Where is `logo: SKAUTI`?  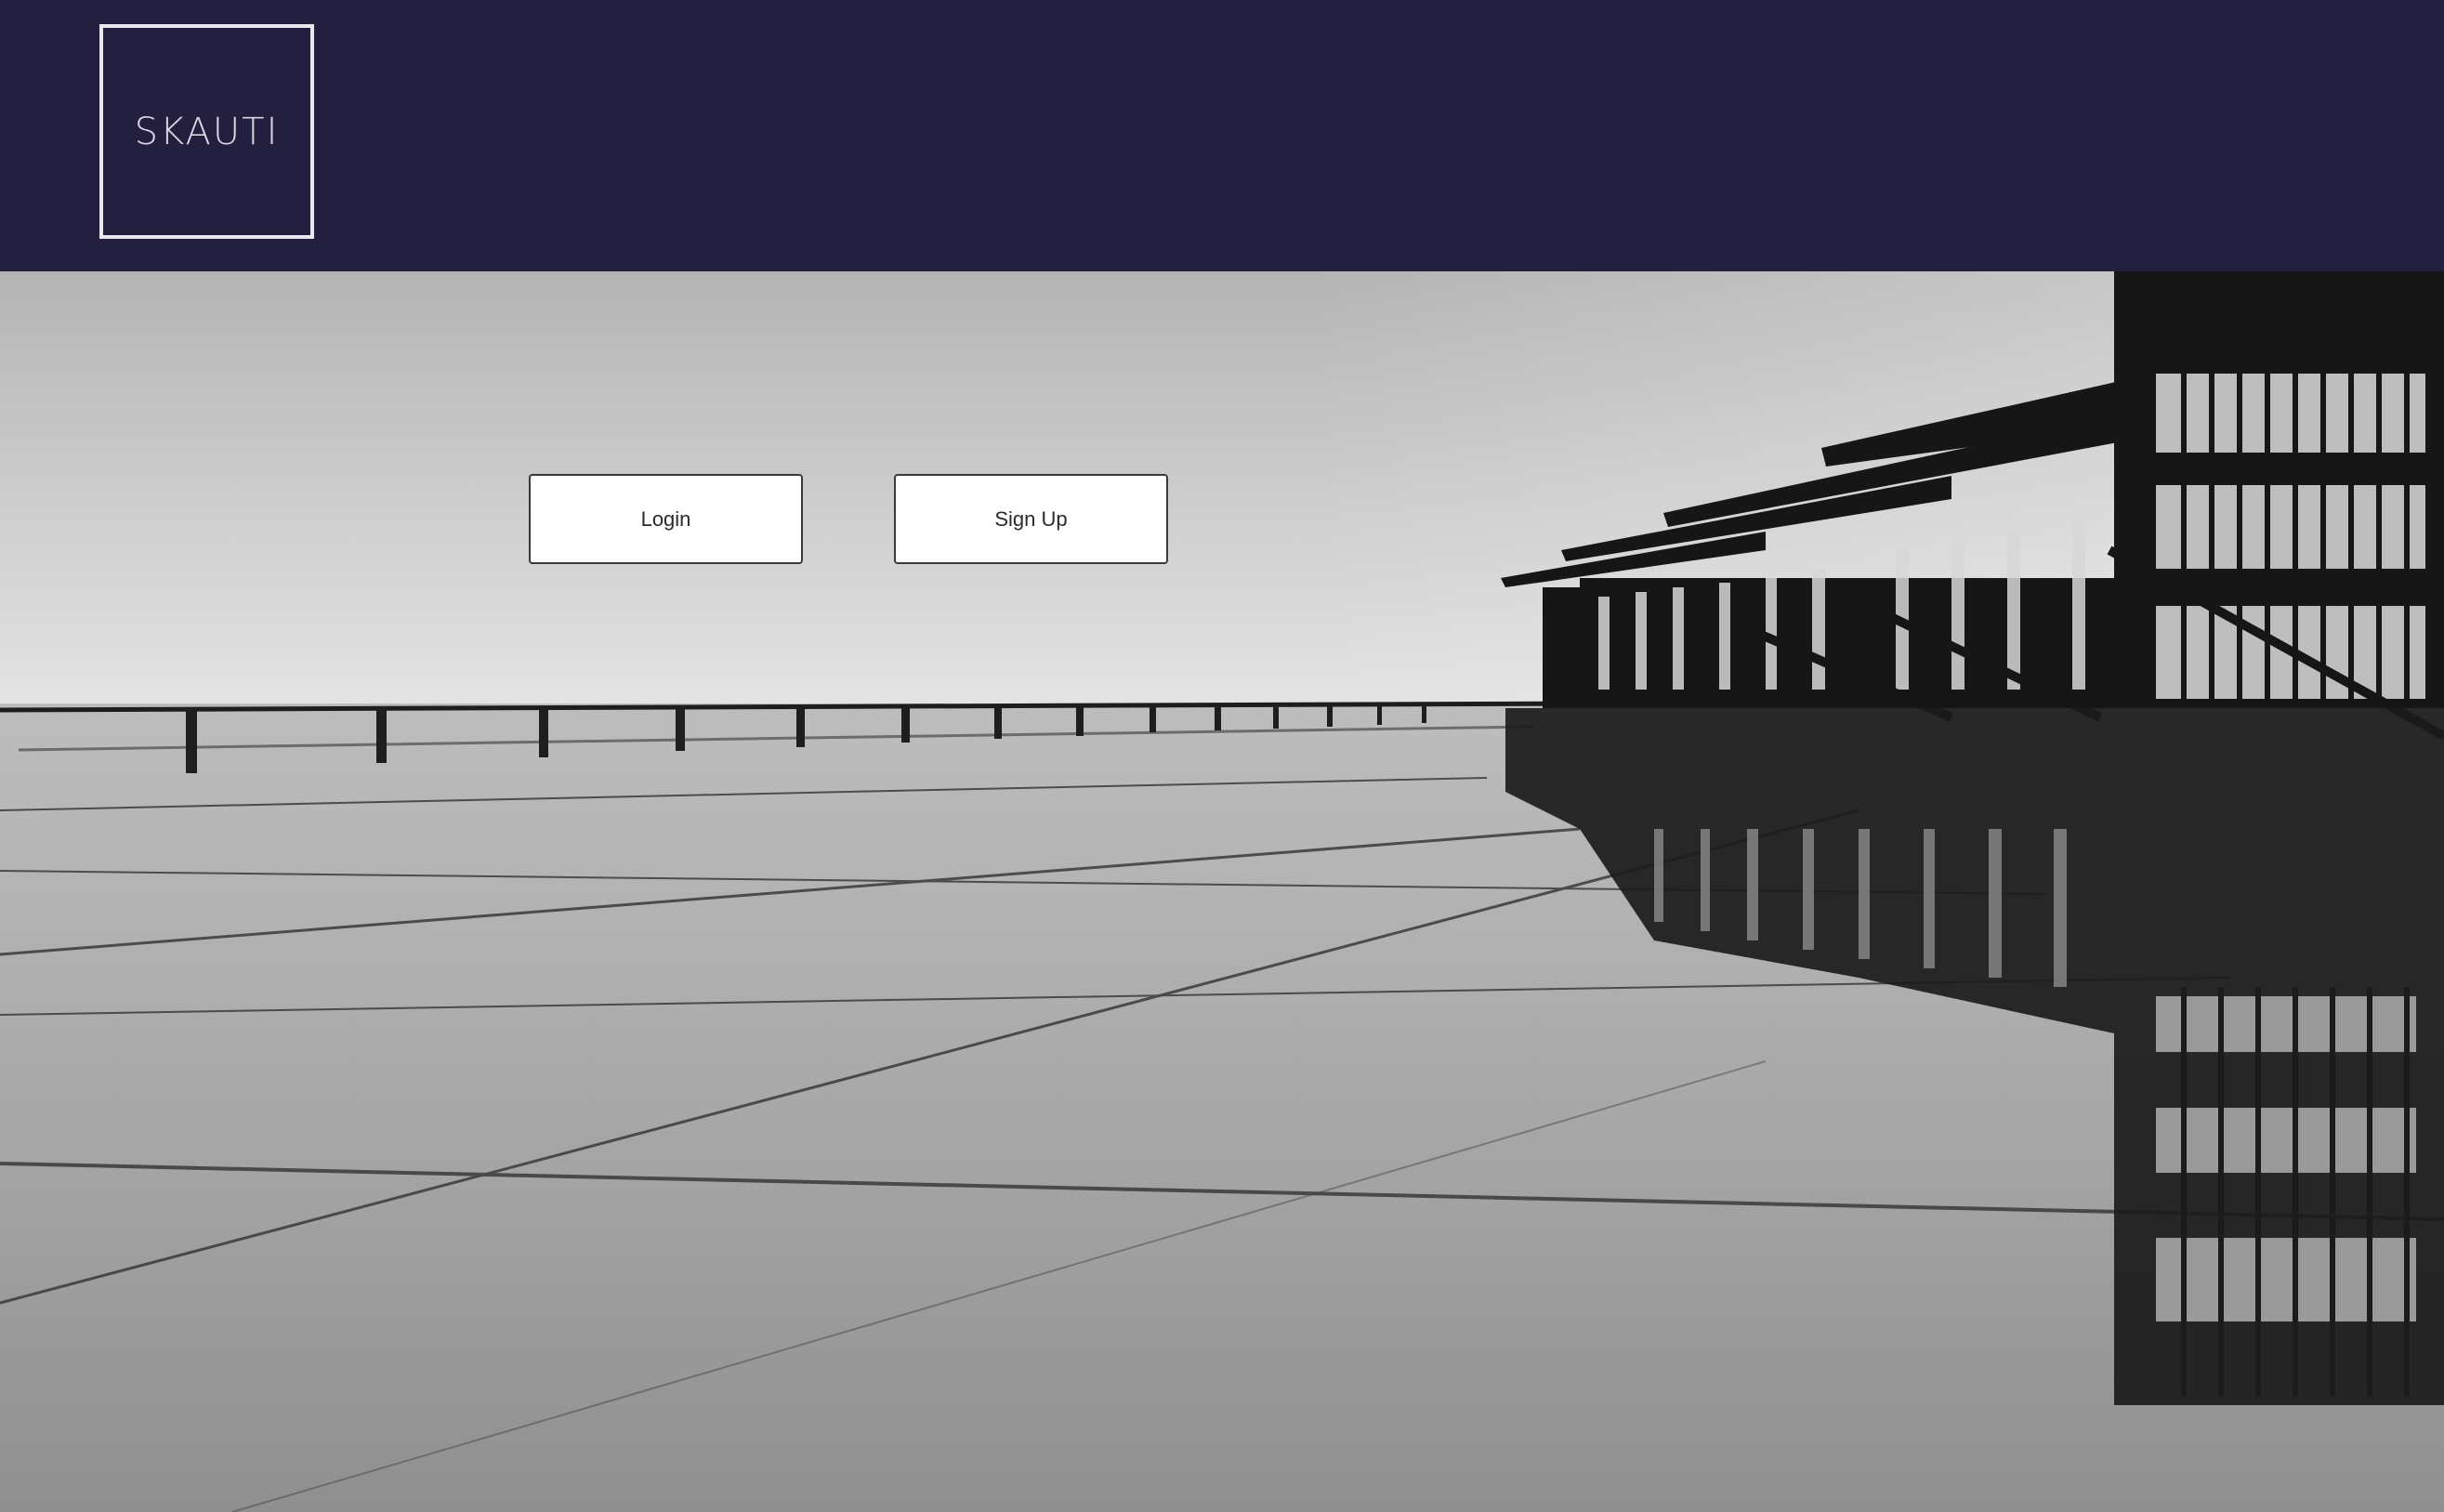 logo: SKAUTI is located at coordinates (206, 131).